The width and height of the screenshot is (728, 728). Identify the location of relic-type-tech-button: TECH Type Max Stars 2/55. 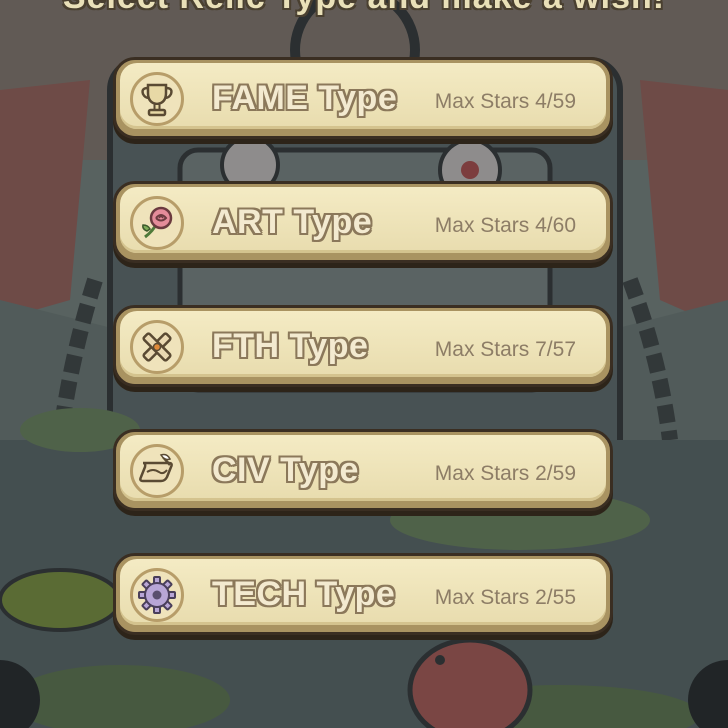
(363, 594).